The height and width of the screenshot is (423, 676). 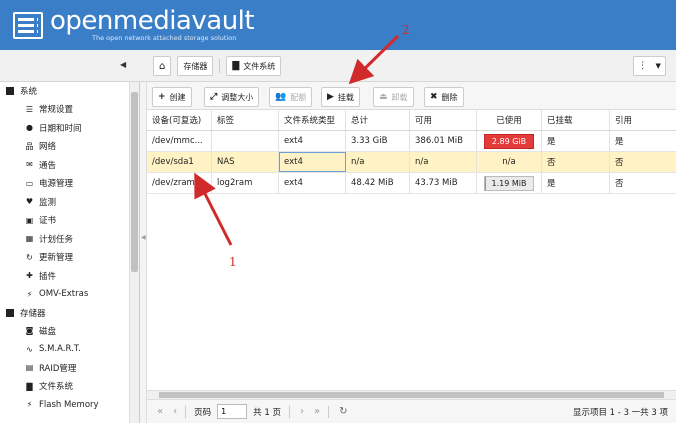 I want to click on resize-button: ⤢ 调整大小, so click(x=232, y=97).